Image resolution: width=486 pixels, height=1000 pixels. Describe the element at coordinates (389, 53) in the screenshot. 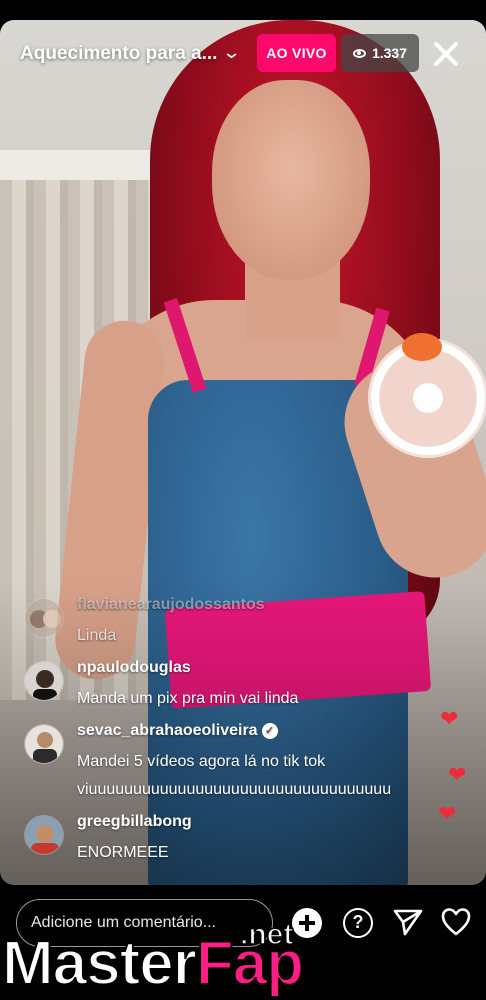

I see `viewer-count: 1.337` at that location.